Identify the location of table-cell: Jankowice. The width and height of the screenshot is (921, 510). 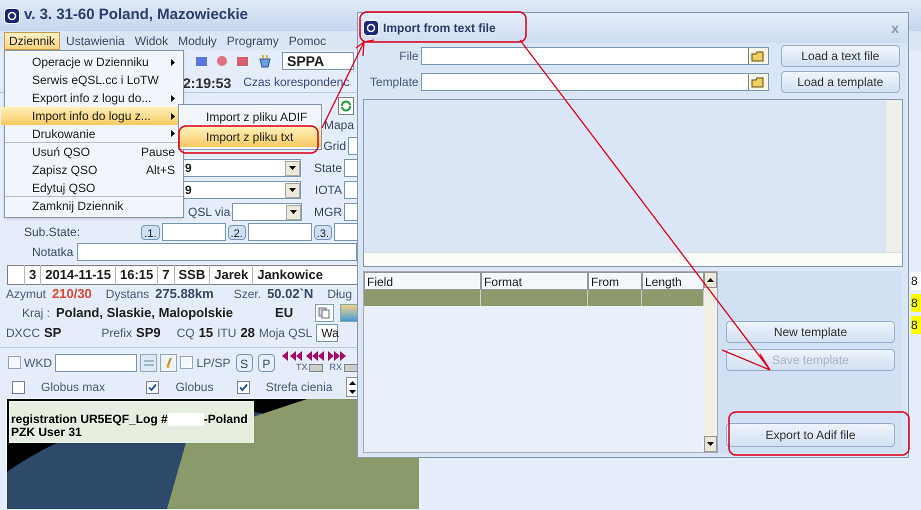
(289, 275).